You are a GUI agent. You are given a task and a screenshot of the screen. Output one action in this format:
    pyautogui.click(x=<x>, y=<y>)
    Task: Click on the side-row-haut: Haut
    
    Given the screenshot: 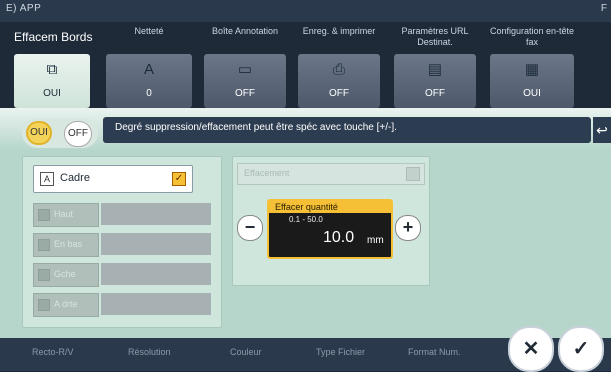 What is the action you would take?
    pyautogui.click(x=122, y=215)
    